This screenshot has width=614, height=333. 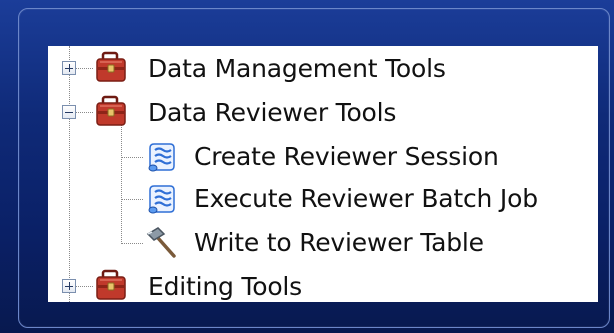 I want to click on tree-item-execute-reviewer-batch-job: Execute Reviewer Batch Job, so click(x=366, y=198).